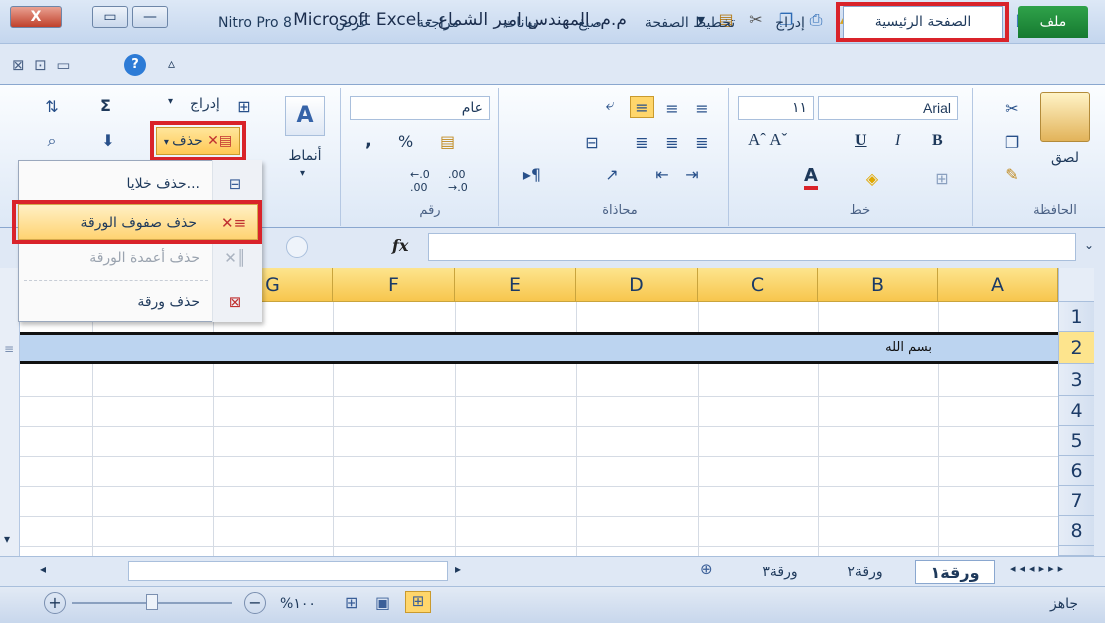 This screenshot has width=1105, height=623. I want to click on styles-label: أنماط, so click(305, 156).